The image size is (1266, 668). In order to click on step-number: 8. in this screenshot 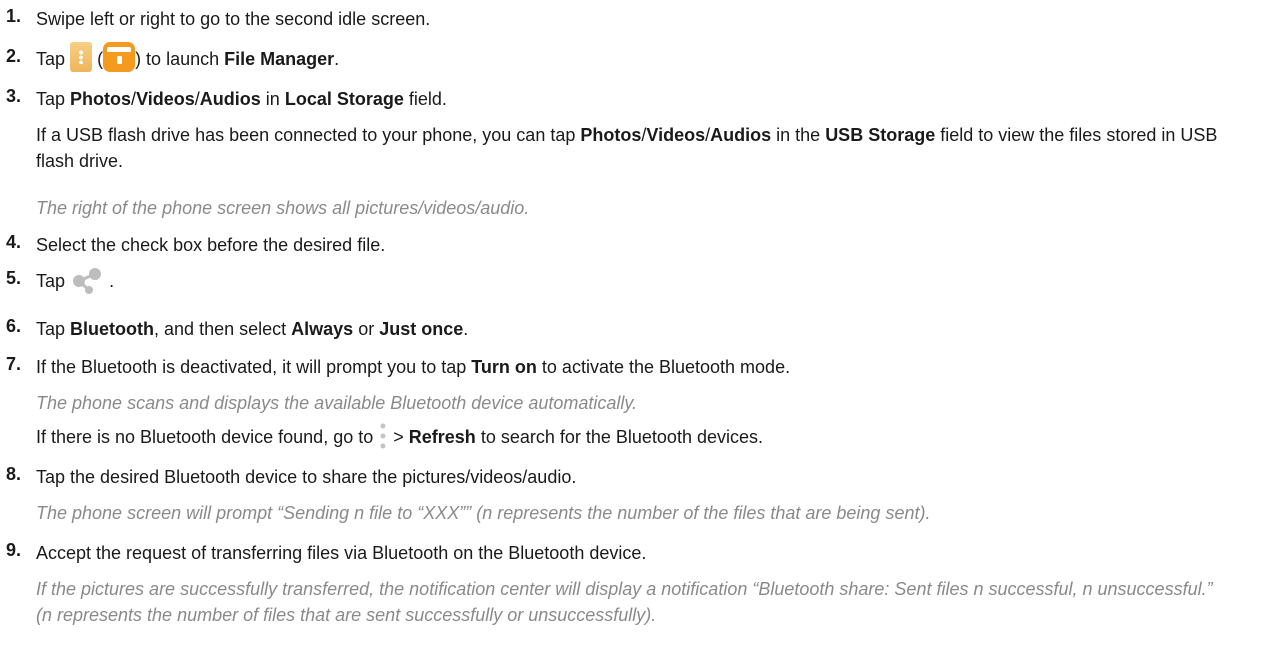, I will do `click(14, 474)`.